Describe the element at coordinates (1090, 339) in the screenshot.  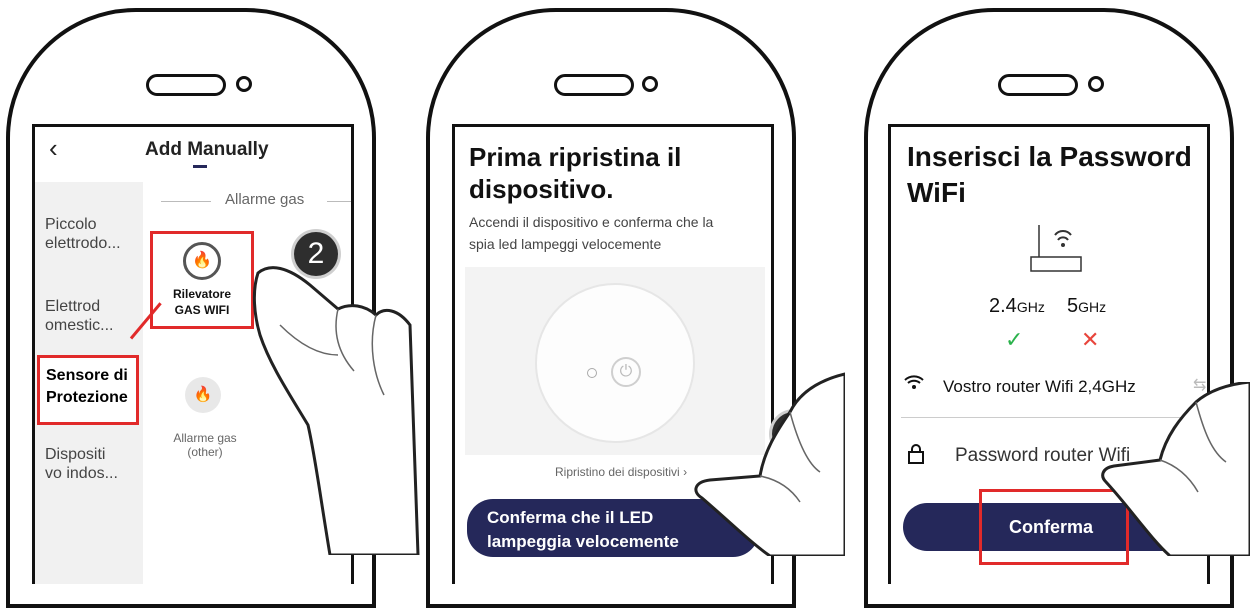
I see `cross-icon: ✕` at that location.